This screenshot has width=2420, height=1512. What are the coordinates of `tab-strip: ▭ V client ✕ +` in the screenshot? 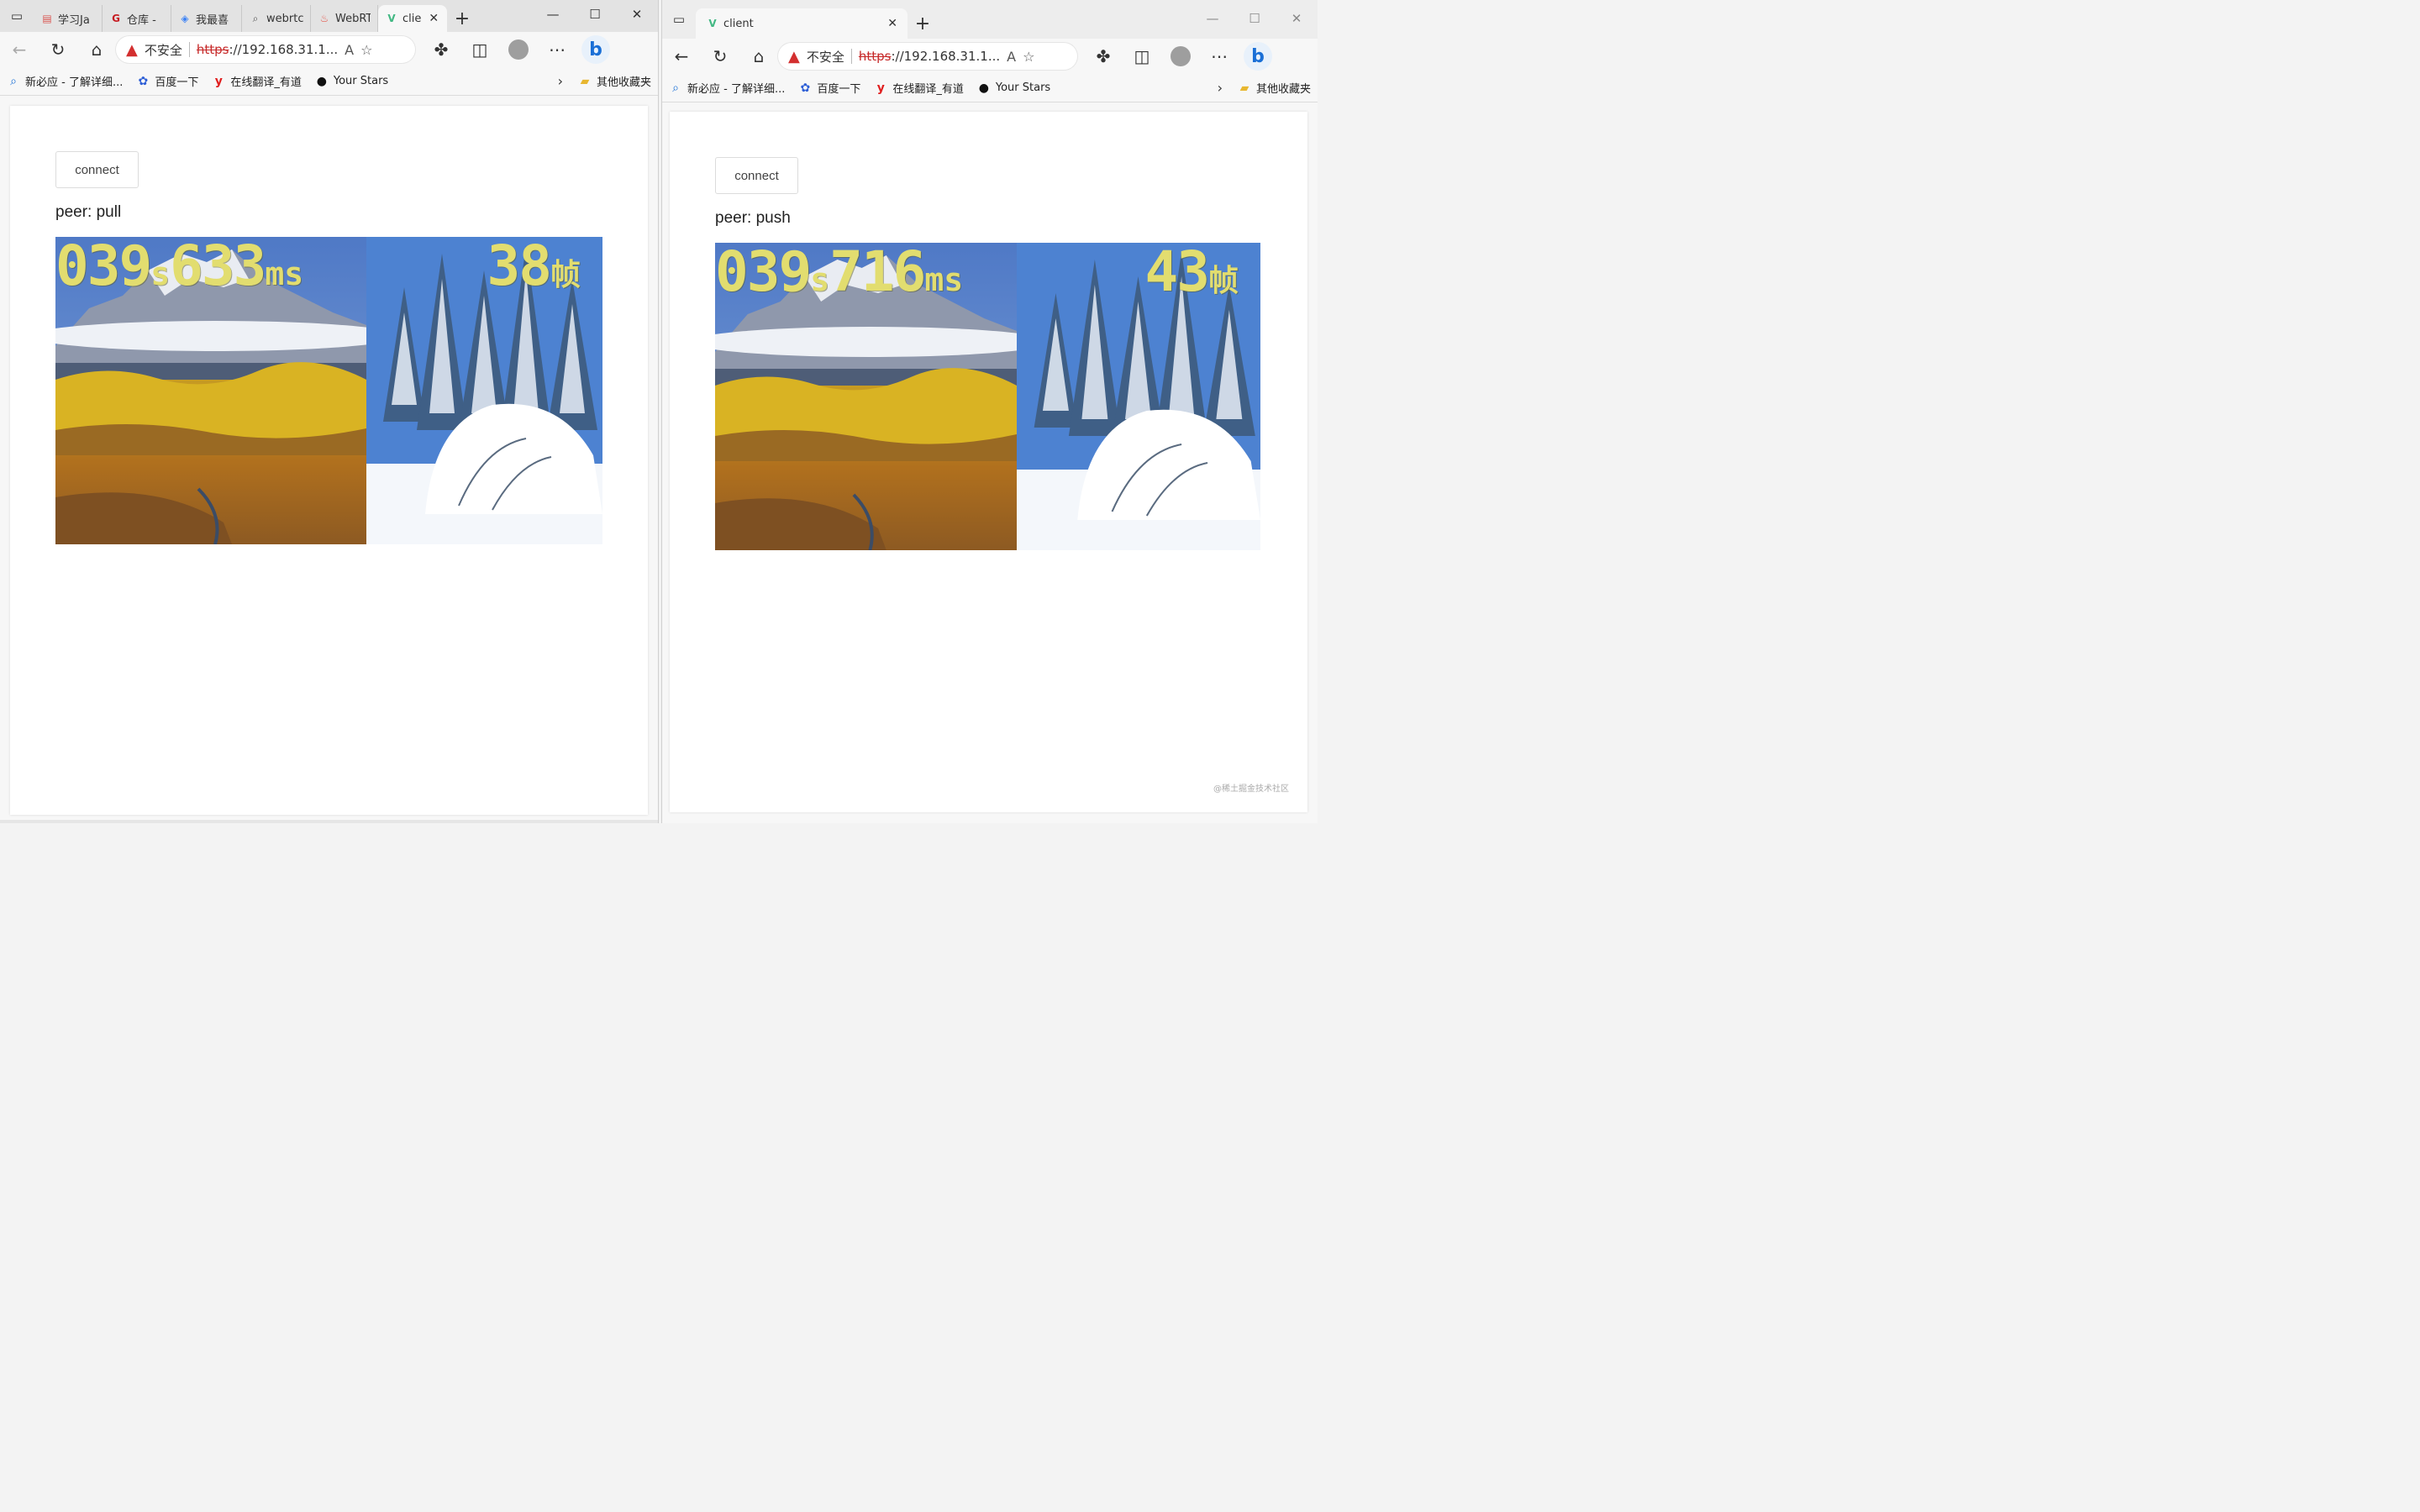 It's located at (800, 19).